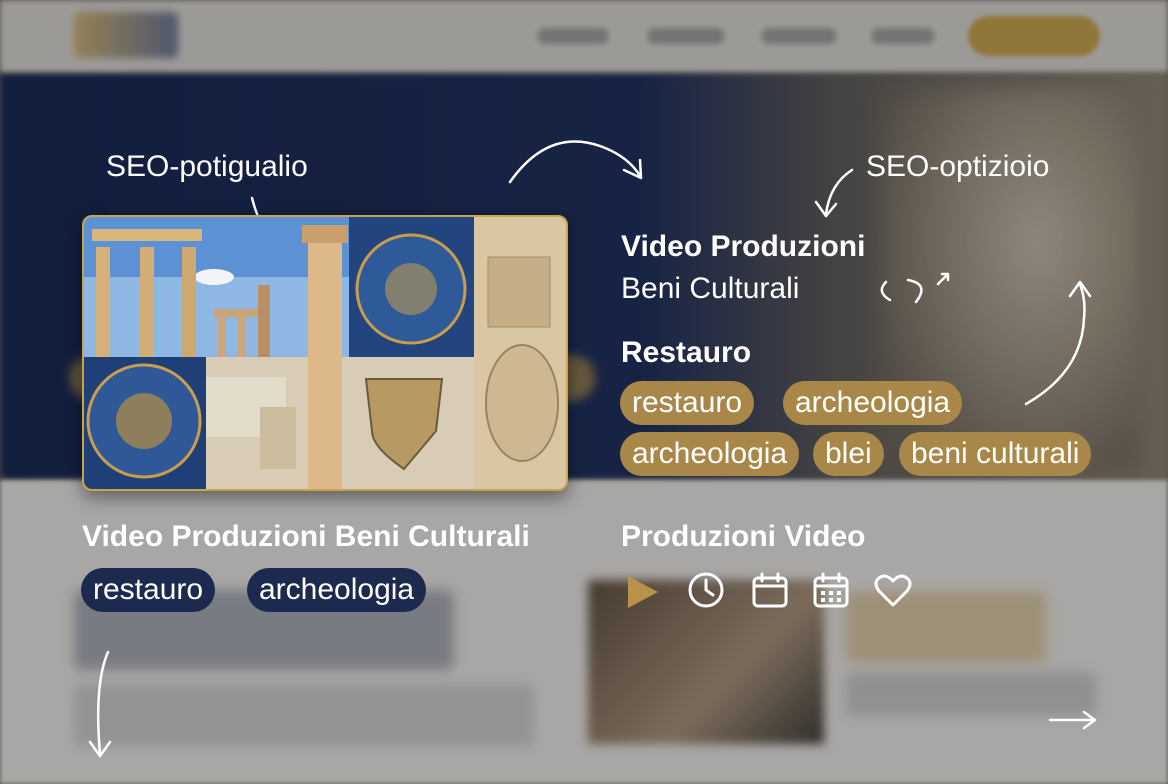 The width and height of the screenshot is (1168, 784). Describe the element at coordinates (100, 704) in the screenshot. I see `arrow-down-left` at that location.